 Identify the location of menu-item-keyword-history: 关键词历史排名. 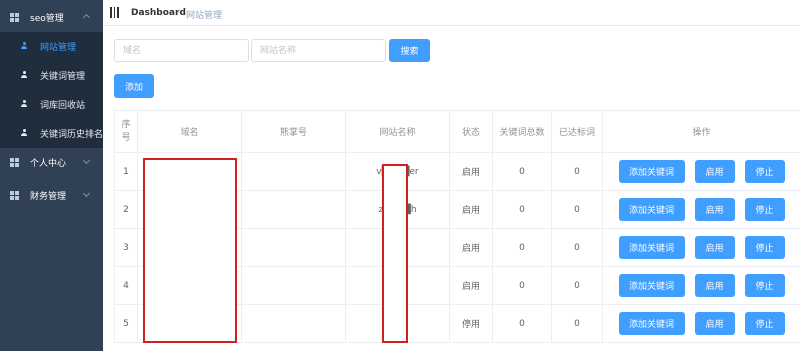
(51, 133).